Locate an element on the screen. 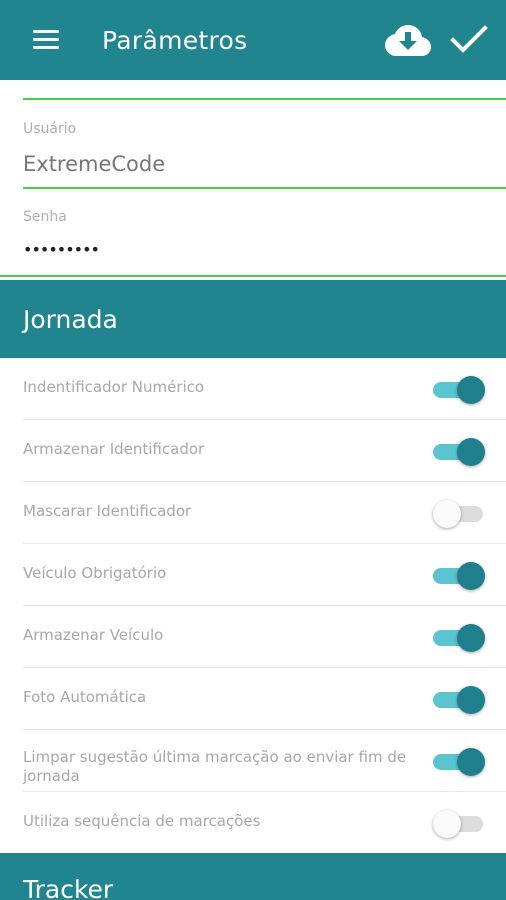 The width and height of the screenshot is (506, 900). check-icon is located at coordinates (469, 39).